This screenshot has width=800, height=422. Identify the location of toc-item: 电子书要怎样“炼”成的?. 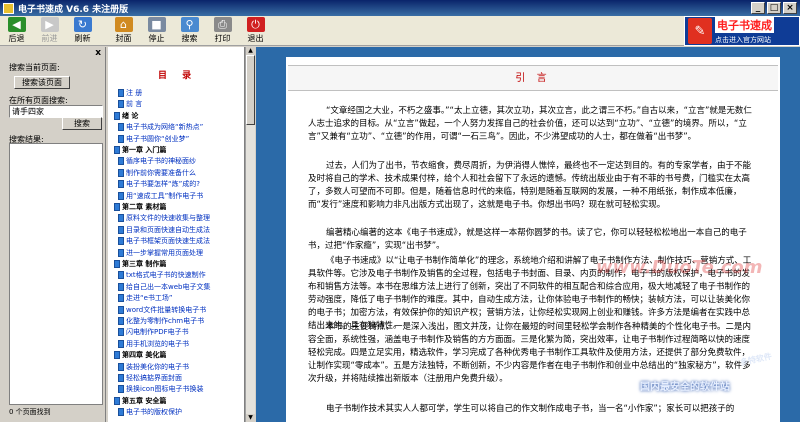
(159, 184).